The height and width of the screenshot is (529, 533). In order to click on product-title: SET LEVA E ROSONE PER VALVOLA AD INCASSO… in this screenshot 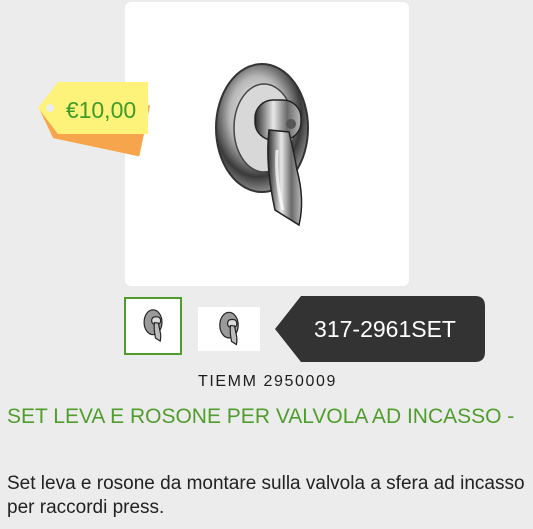, I will do `click(261, 416)`.